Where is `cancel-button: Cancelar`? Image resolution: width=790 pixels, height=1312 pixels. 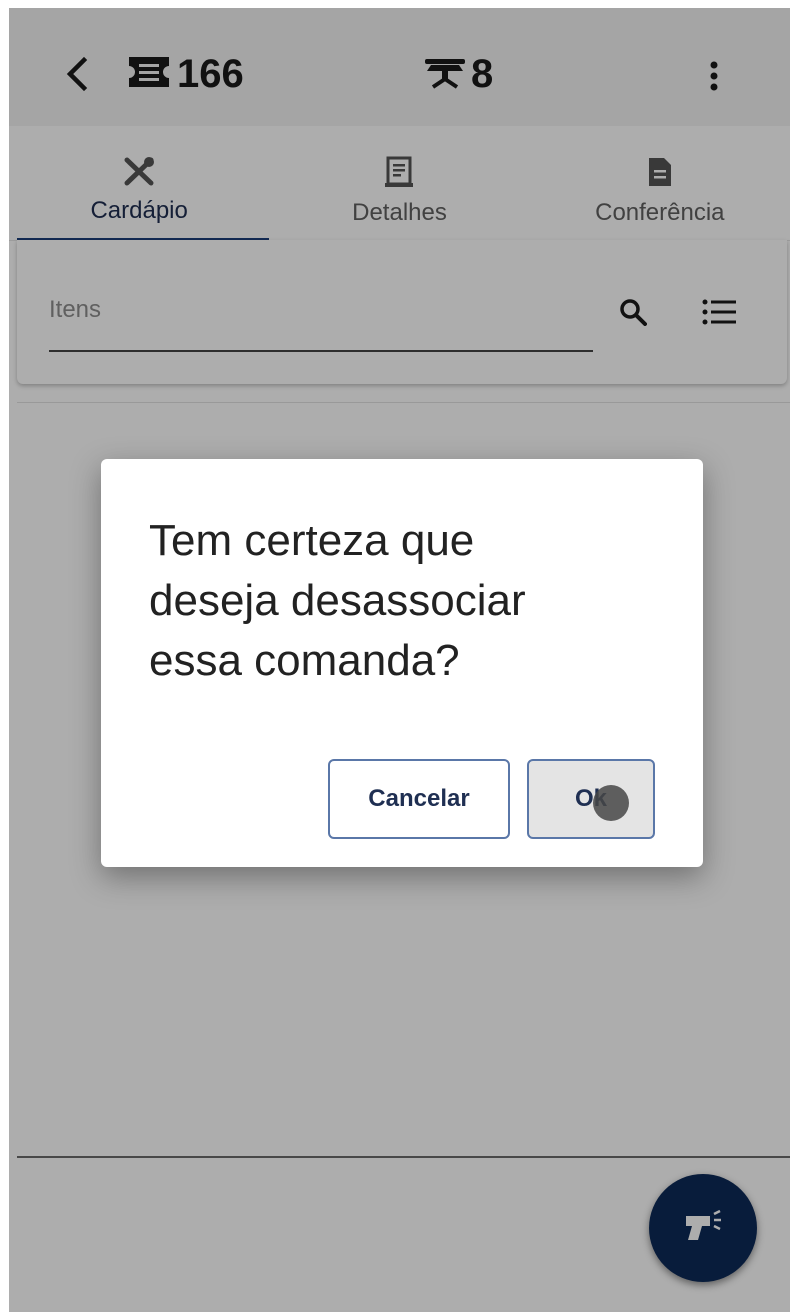
cancel-button: Cancelar is located at coordinates (419, 799).